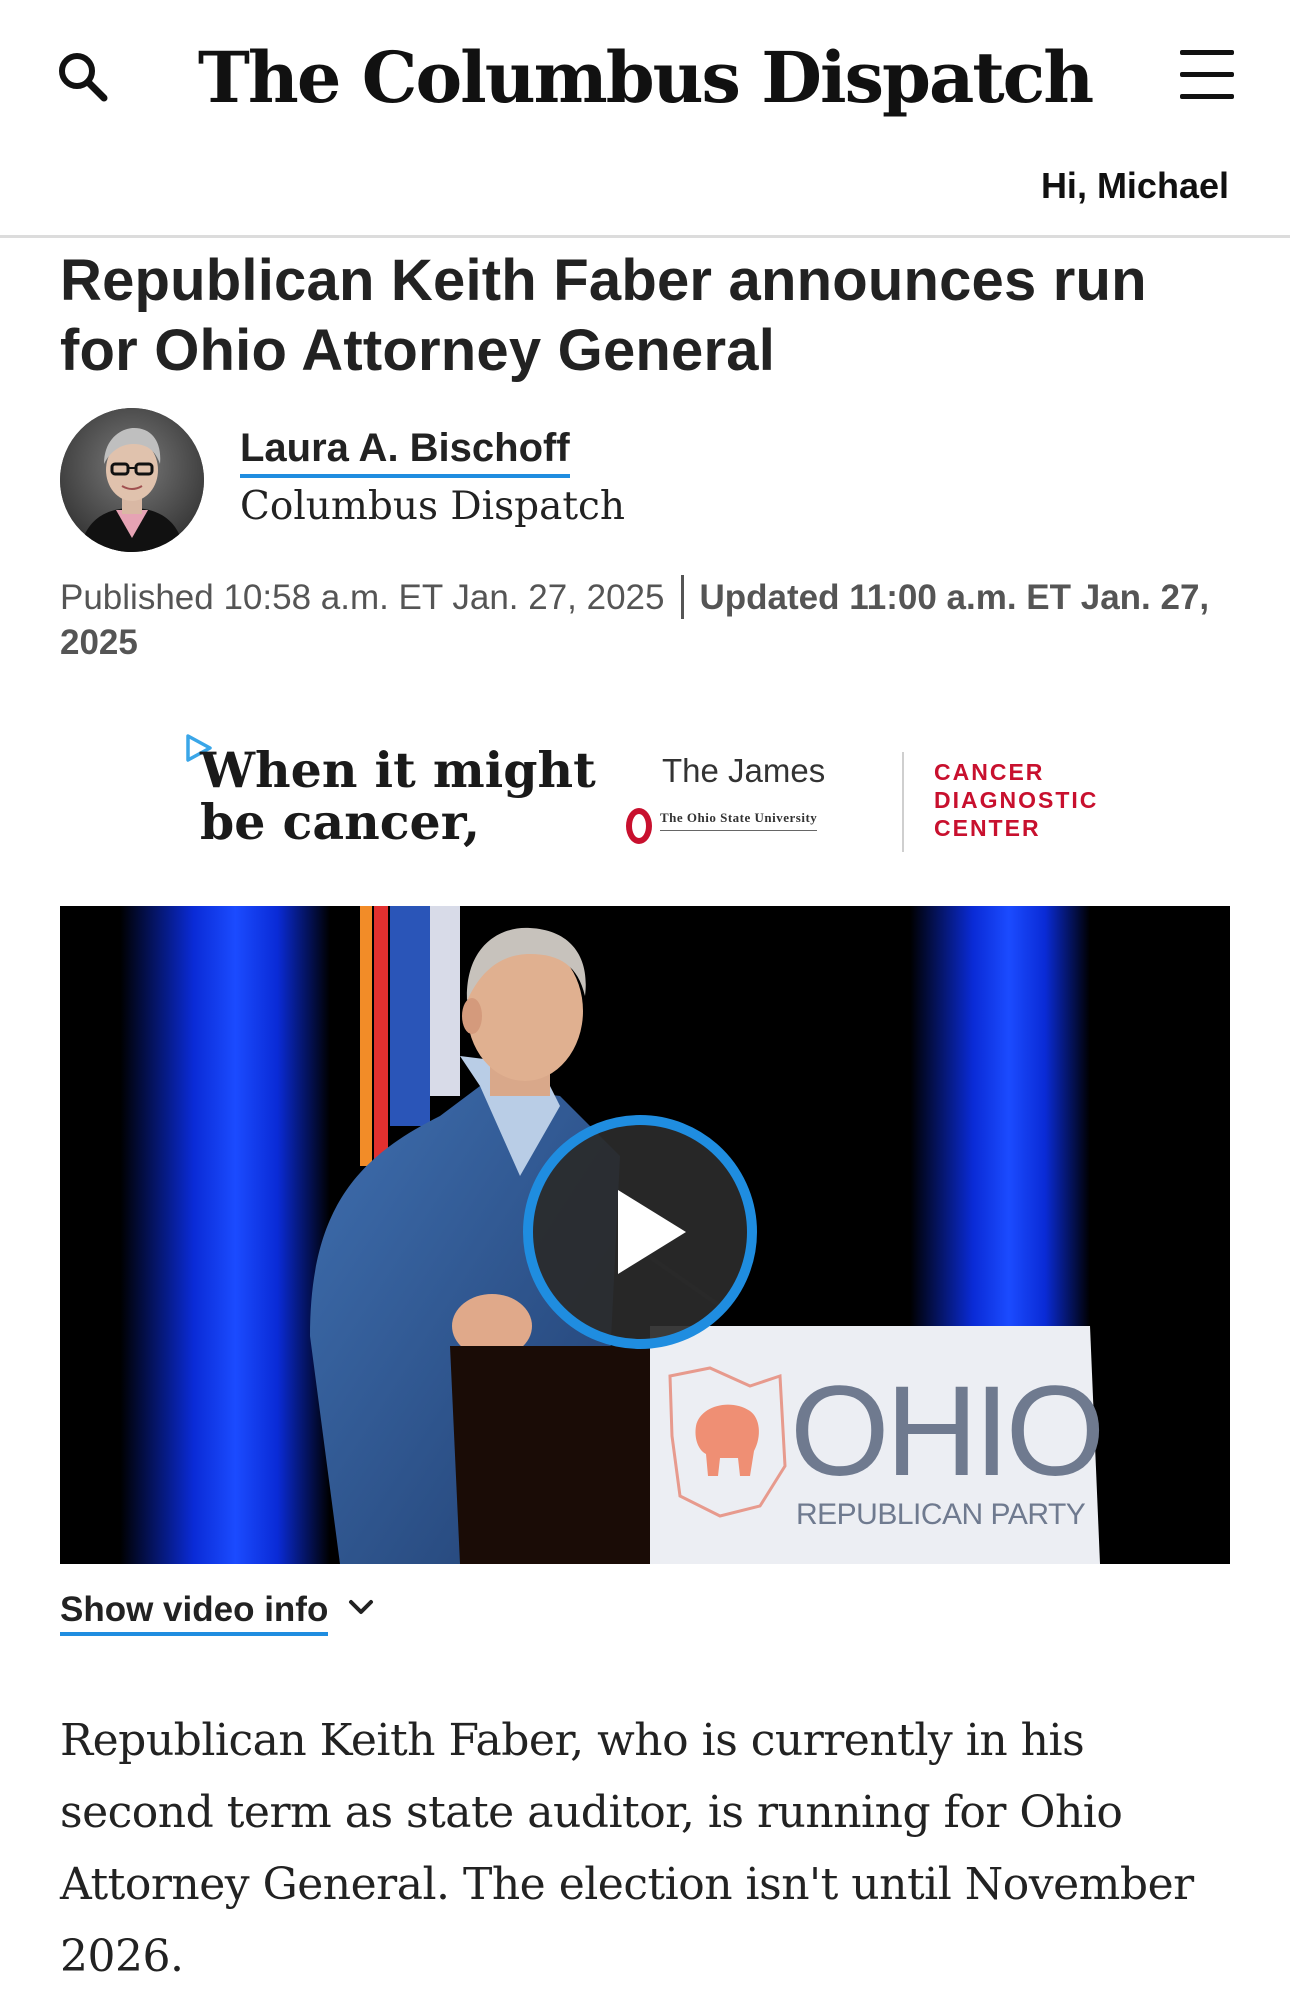 The image size is (1290, 1993). I want to click on show-video-info-label: Show video info, so click(194, 1613).